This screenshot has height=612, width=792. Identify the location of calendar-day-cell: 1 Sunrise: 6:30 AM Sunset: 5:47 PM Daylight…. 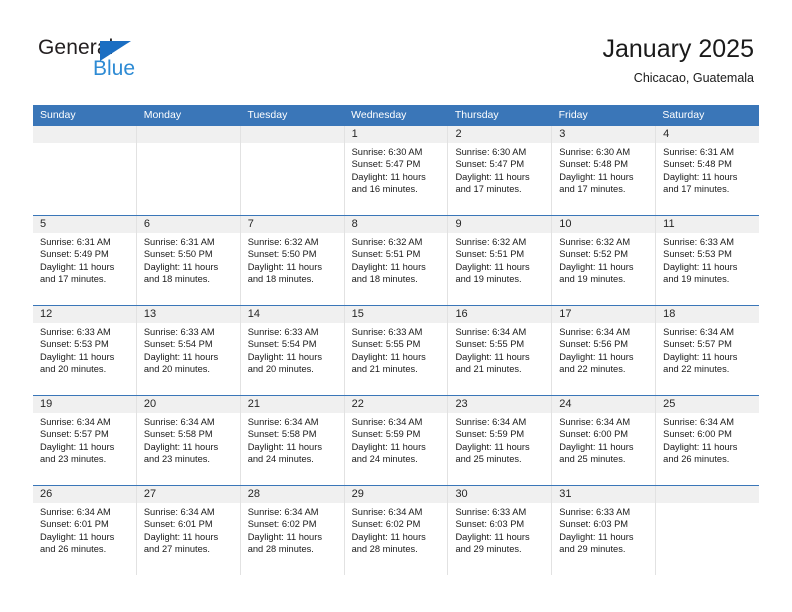
(396, 170).